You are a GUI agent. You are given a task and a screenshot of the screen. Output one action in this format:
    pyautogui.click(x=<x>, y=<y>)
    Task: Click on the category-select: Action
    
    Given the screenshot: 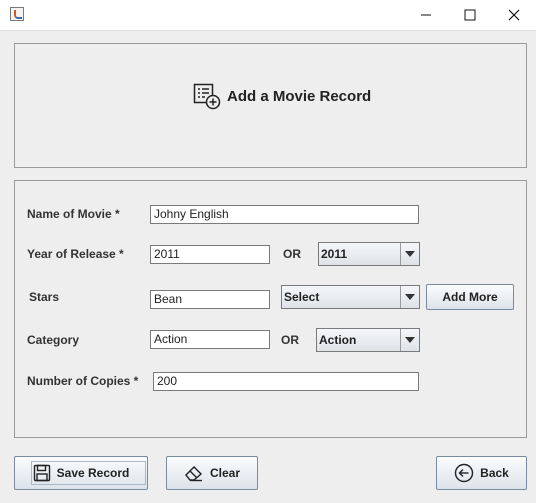 What is the action you would take?
    pyautogui.click(x=368, y=340)
    